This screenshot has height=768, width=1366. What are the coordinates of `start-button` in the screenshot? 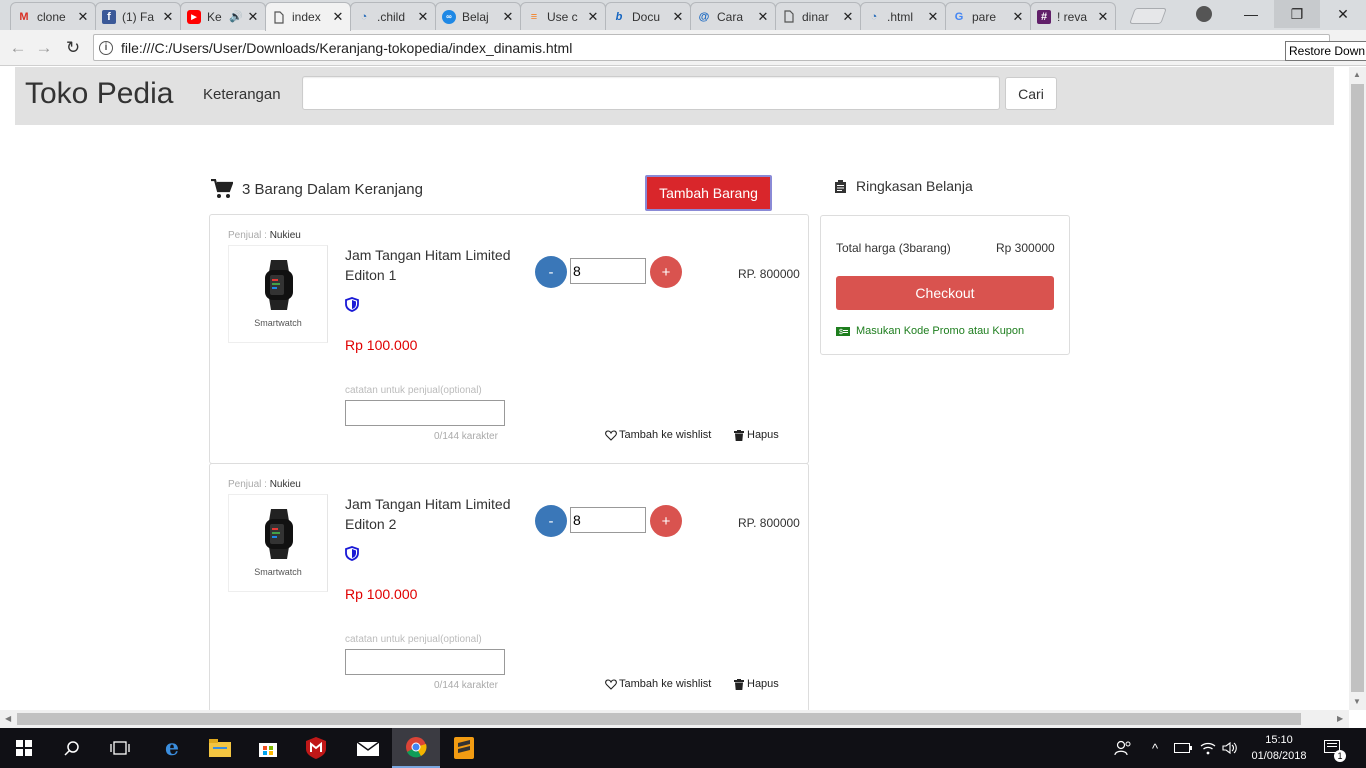 It's located at (24, 748).